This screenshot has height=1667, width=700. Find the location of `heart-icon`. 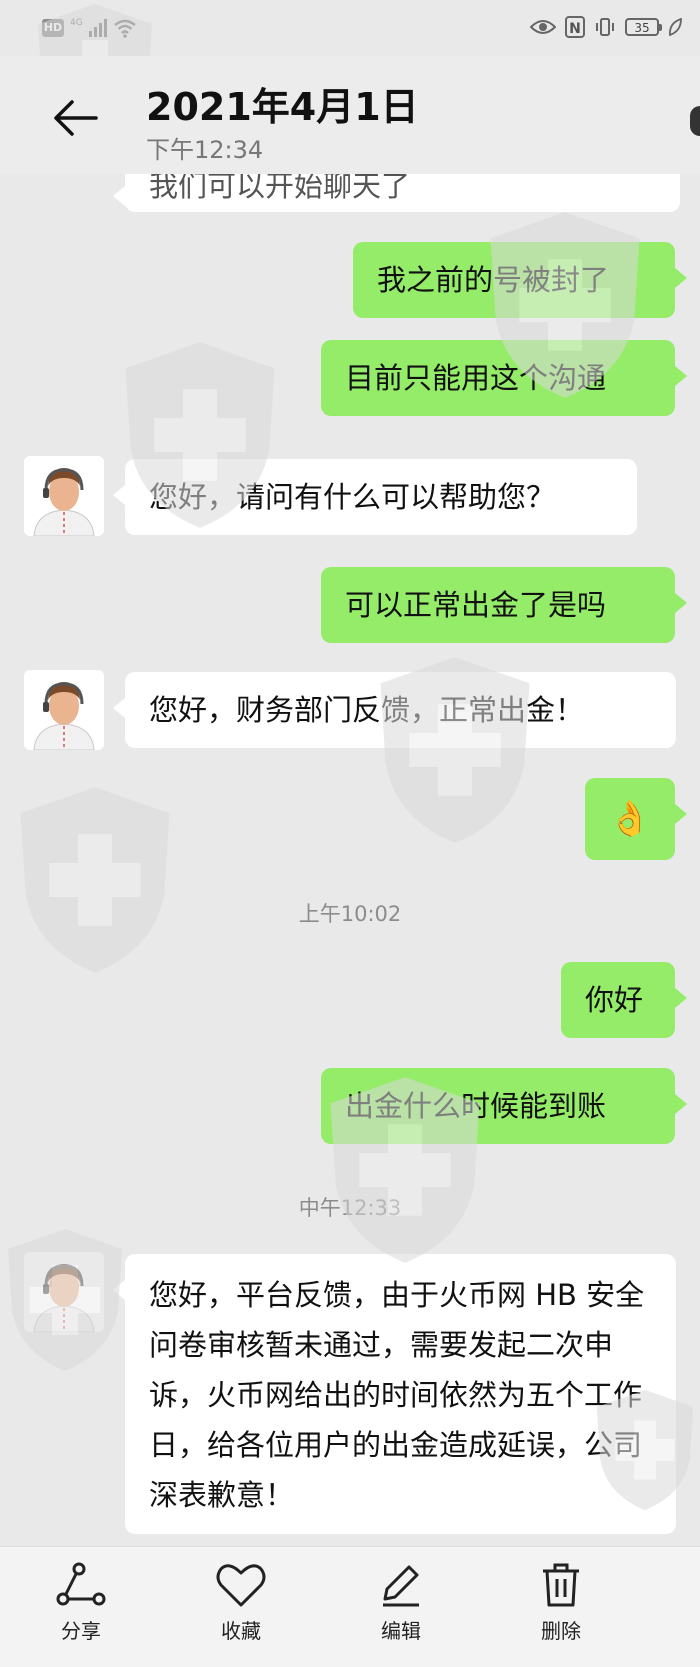

heart-icon is located at coordinates (241, 1585).